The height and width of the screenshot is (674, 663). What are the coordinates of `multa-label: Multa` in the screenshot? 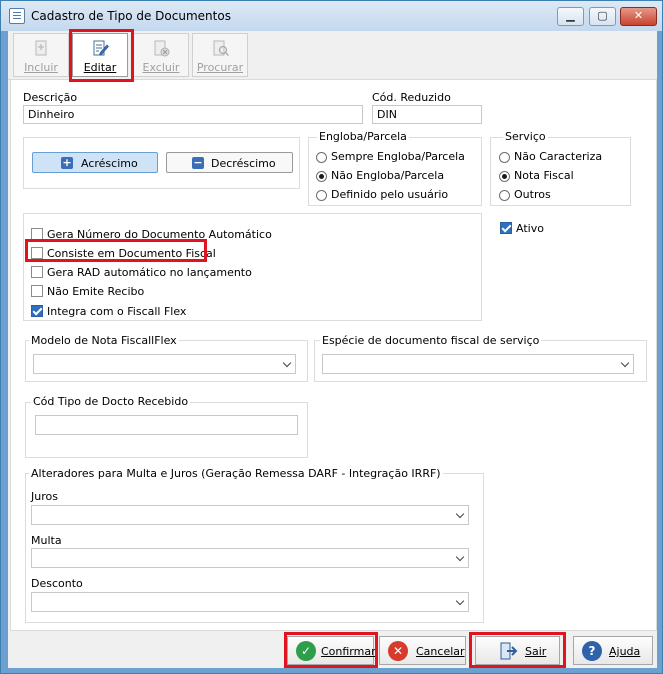 It's located at (46, 540).